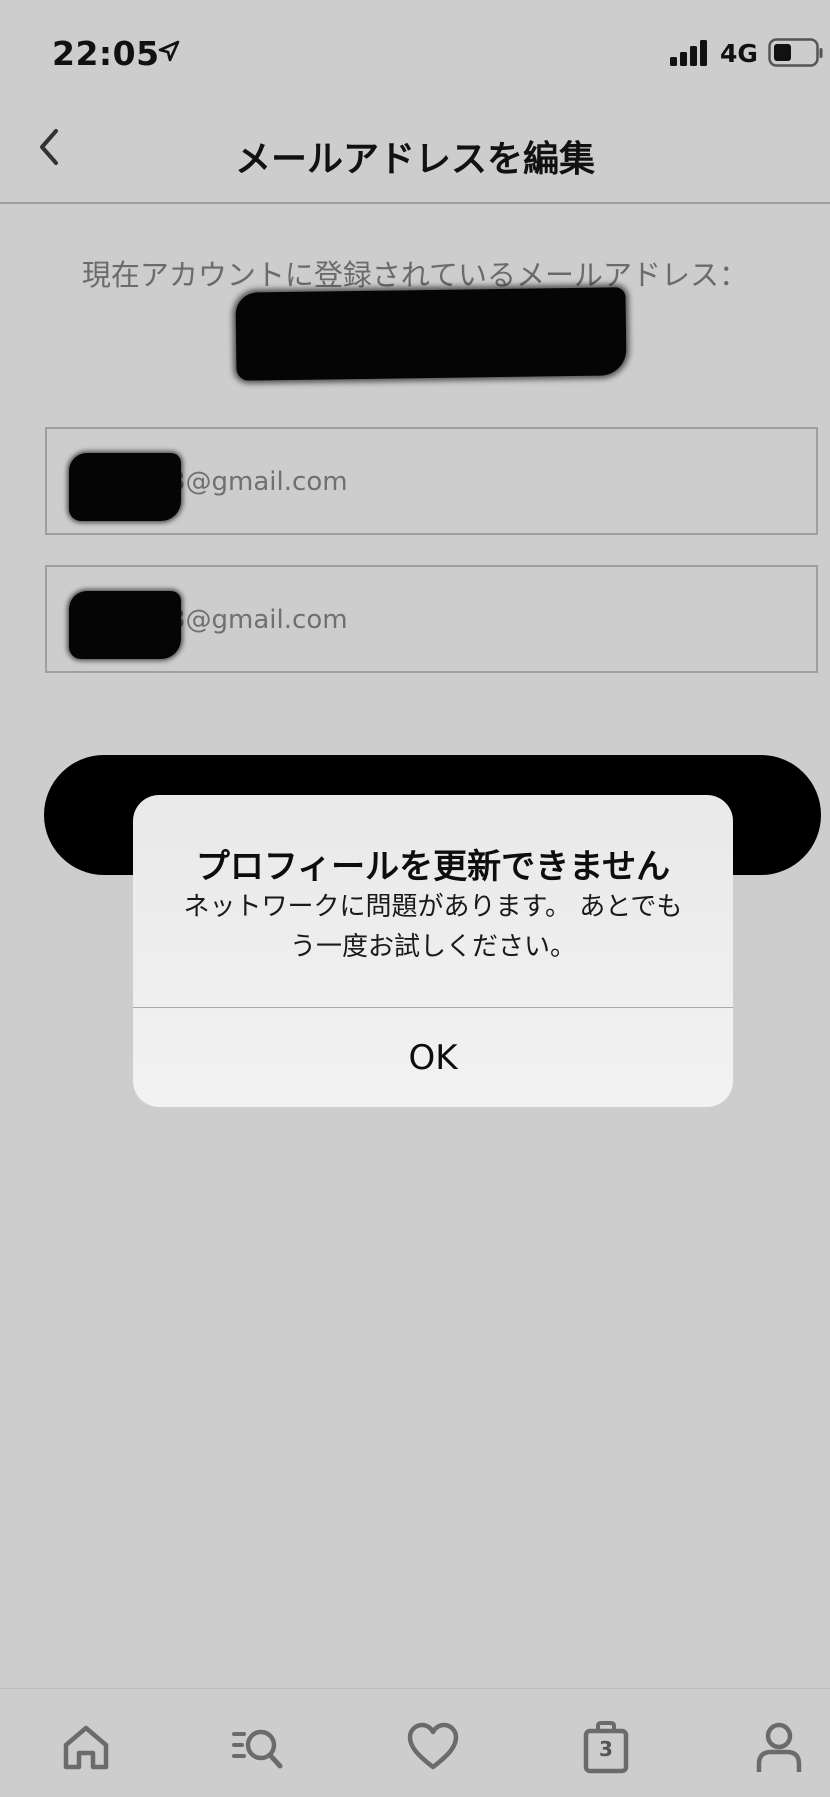 Image resolution: width=830 pixels, height=1797 pixels. What do you see at coordinates (258, 482) in the screenshot?
I see `email-input-value: 3@gmail.com` at bounding box center [258, 482].